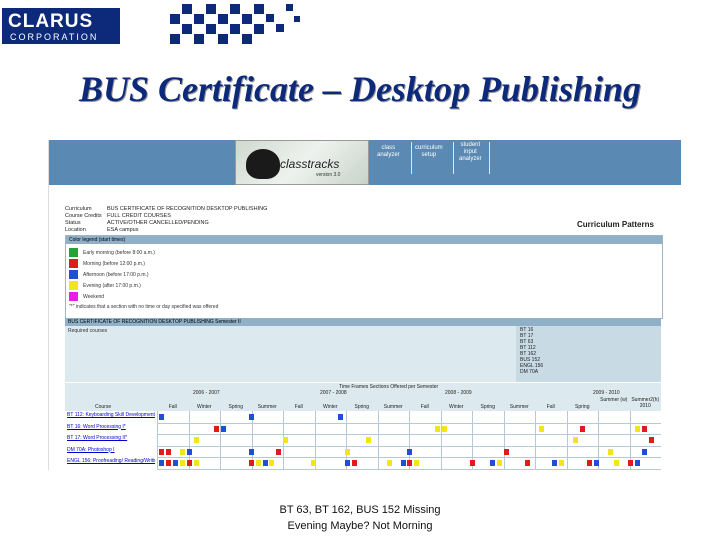 This screenshot has width=720, height=540. I want to click on caption-line-2: Evening Maybe? Not Morning, so click(360, 526).